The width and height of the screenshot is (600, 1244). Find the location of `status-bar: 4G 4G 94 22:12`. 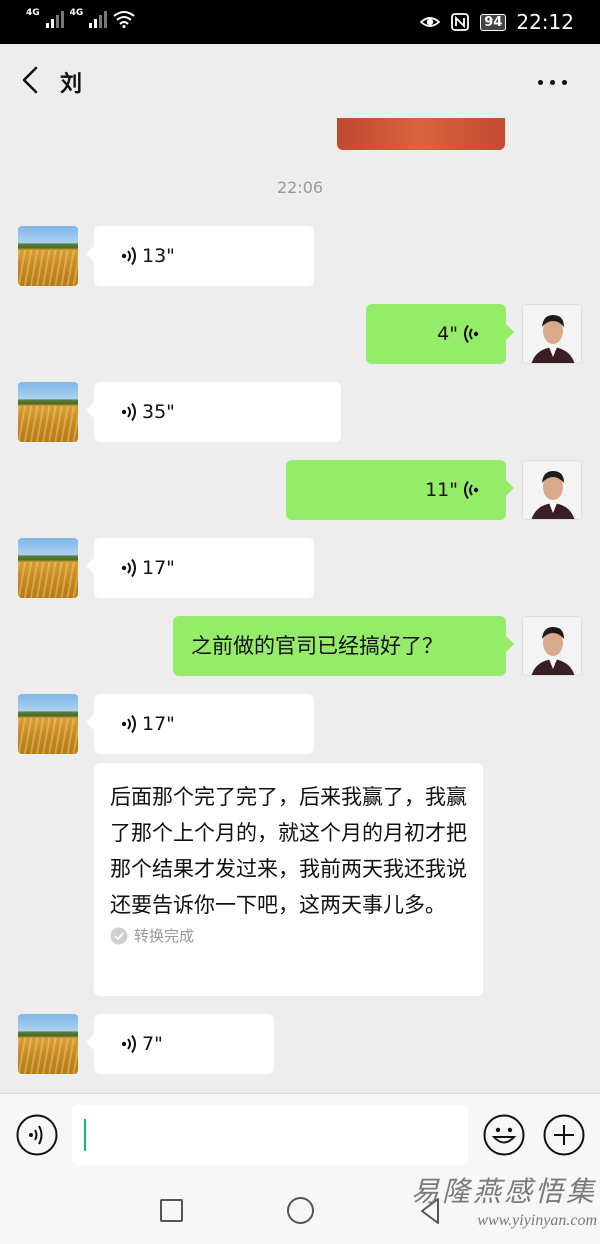

status-bar: 4G 4G 94 22:12 is located at coordinates (300, 22).